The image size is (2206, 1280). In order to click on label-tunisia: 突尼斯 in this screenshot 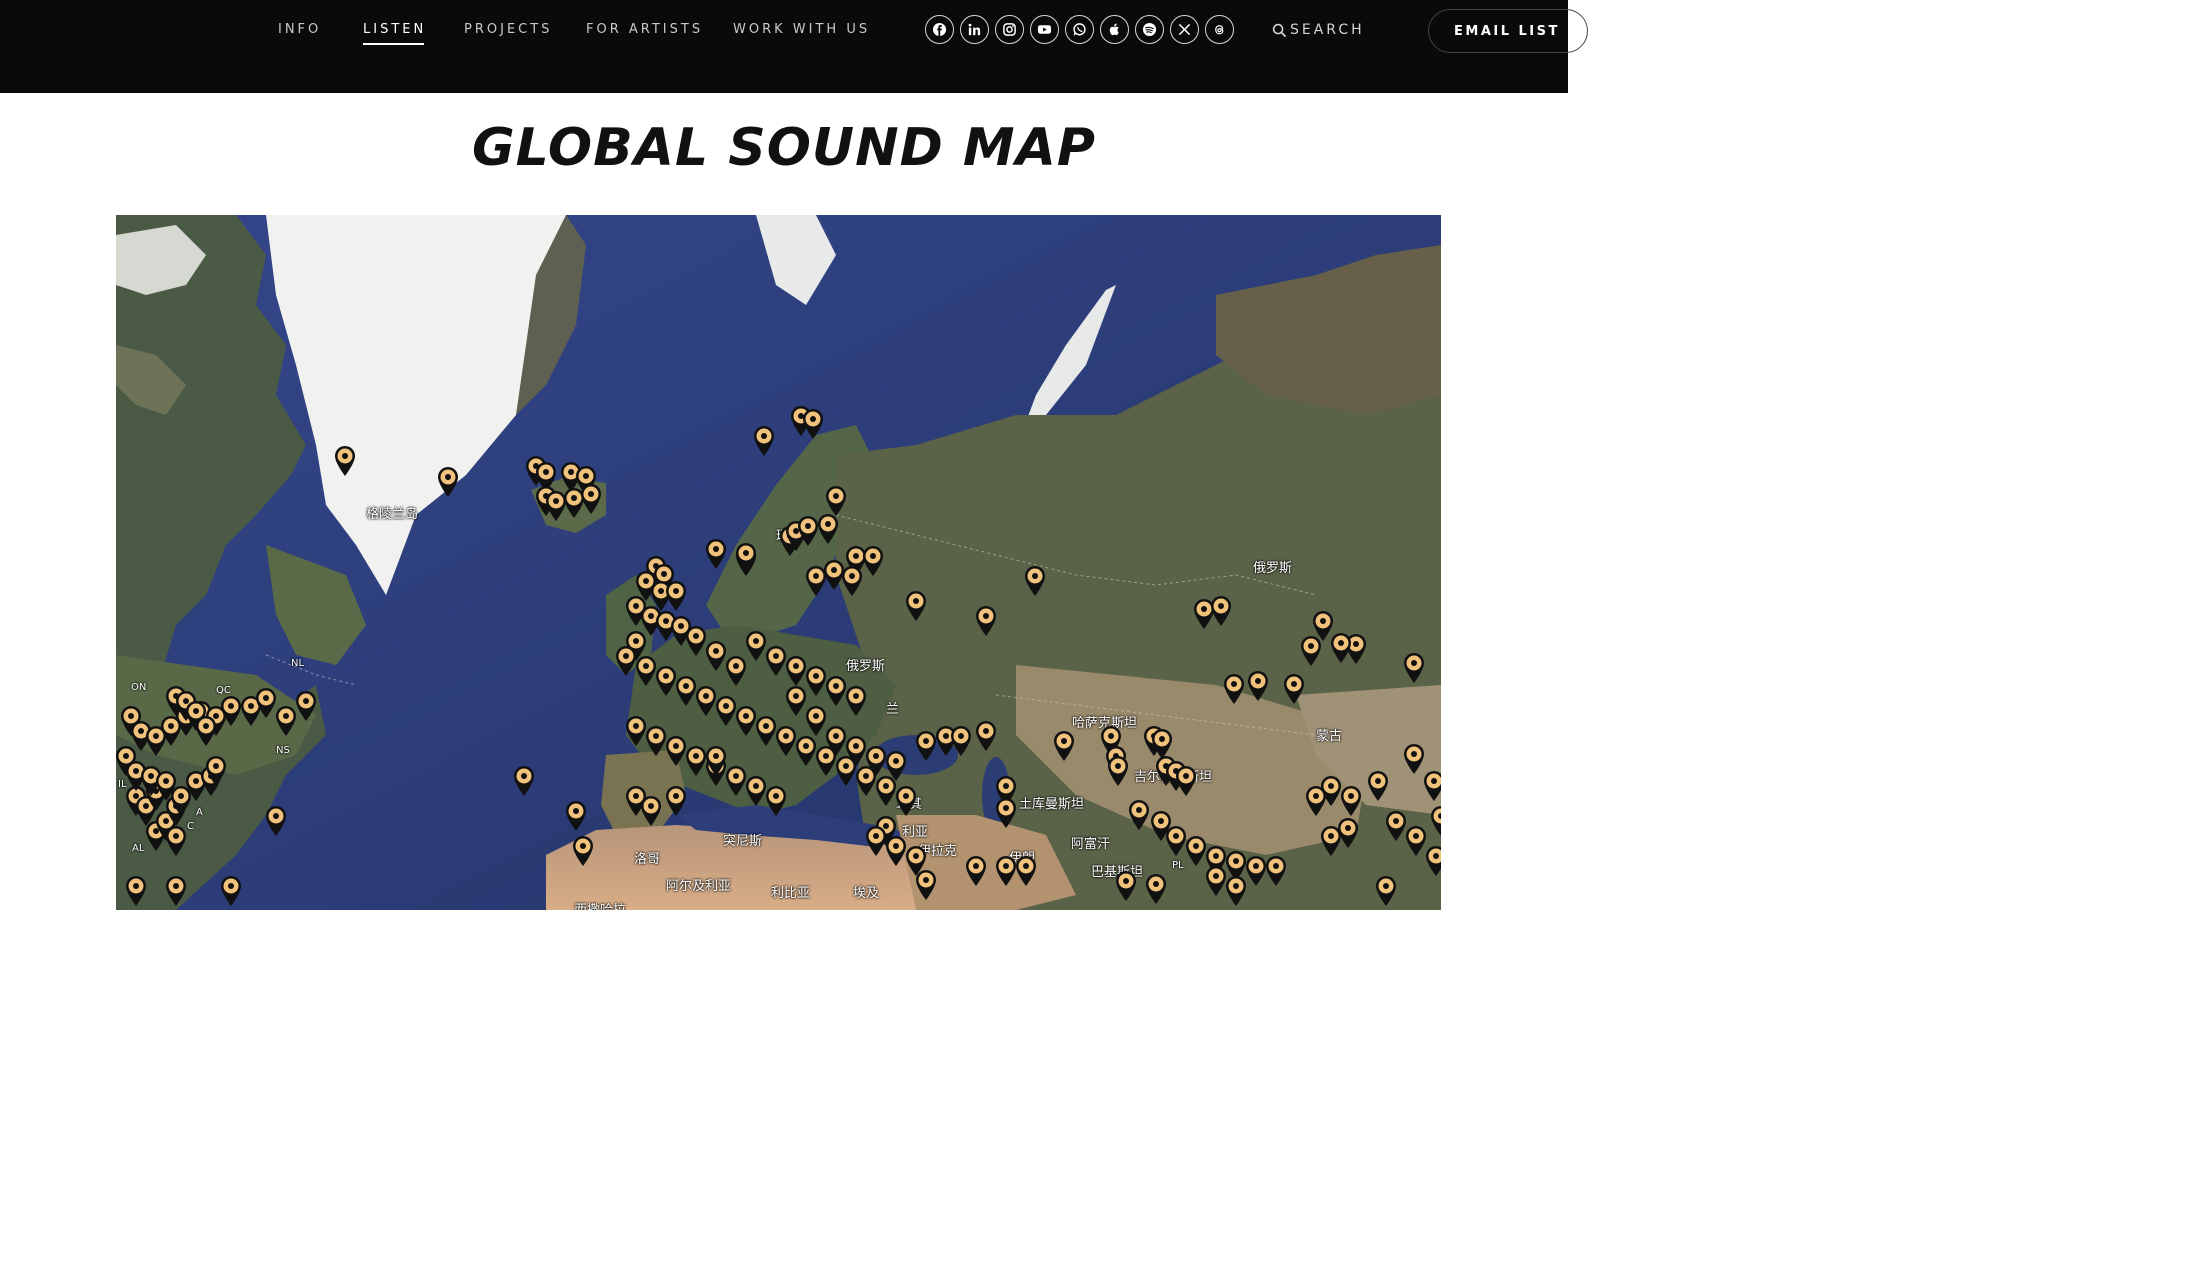, I will do `click(743, 841)`.